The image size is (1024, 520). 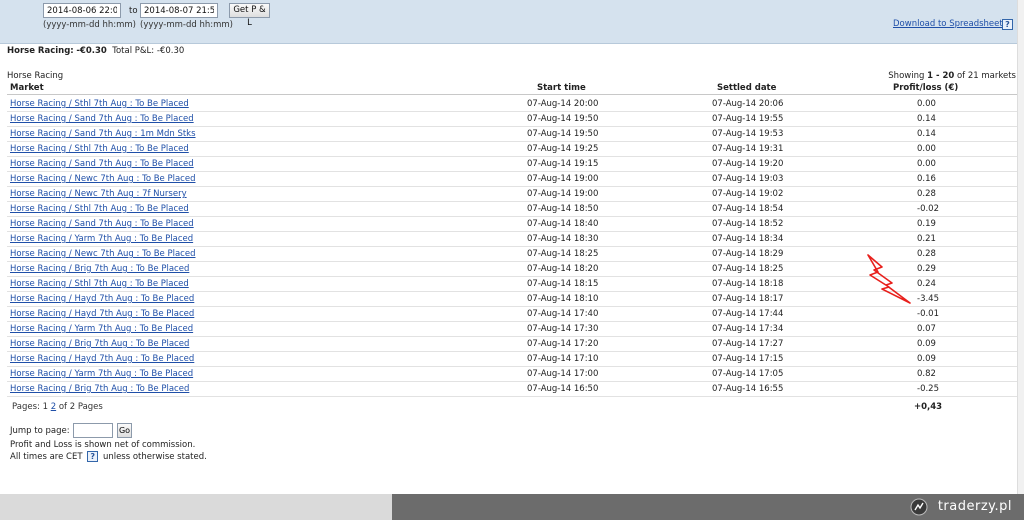 I want to click on showing-range: 1 - 20, so click(x=941, y=76).